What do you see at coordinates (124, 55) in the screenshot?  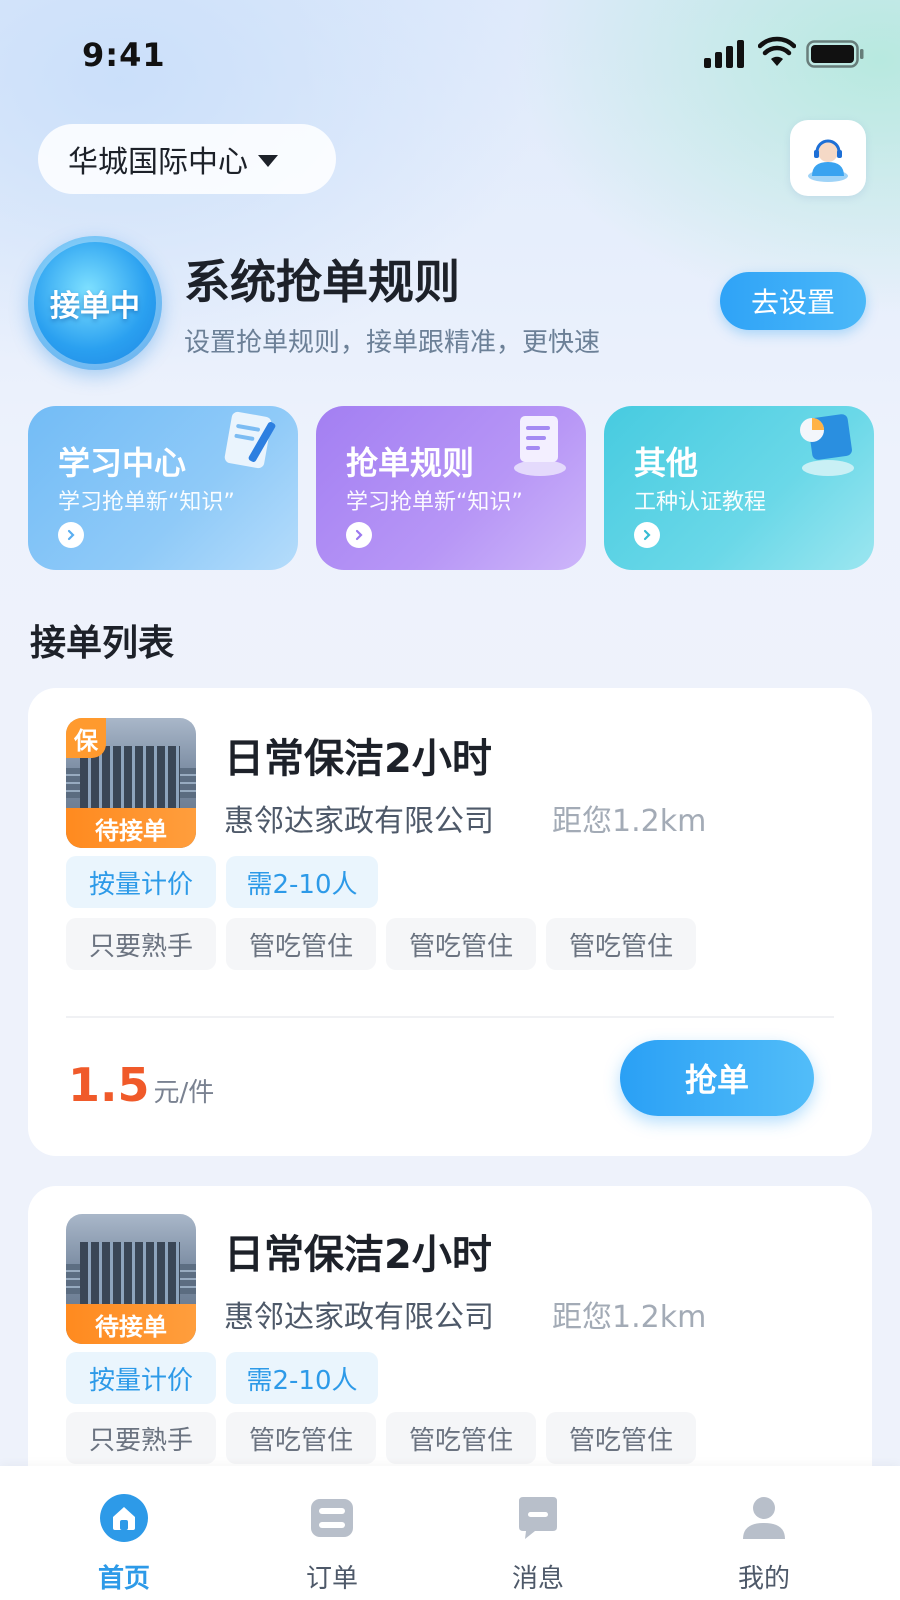 I see `status-time: 9:41` at bounding box center [124, 55].